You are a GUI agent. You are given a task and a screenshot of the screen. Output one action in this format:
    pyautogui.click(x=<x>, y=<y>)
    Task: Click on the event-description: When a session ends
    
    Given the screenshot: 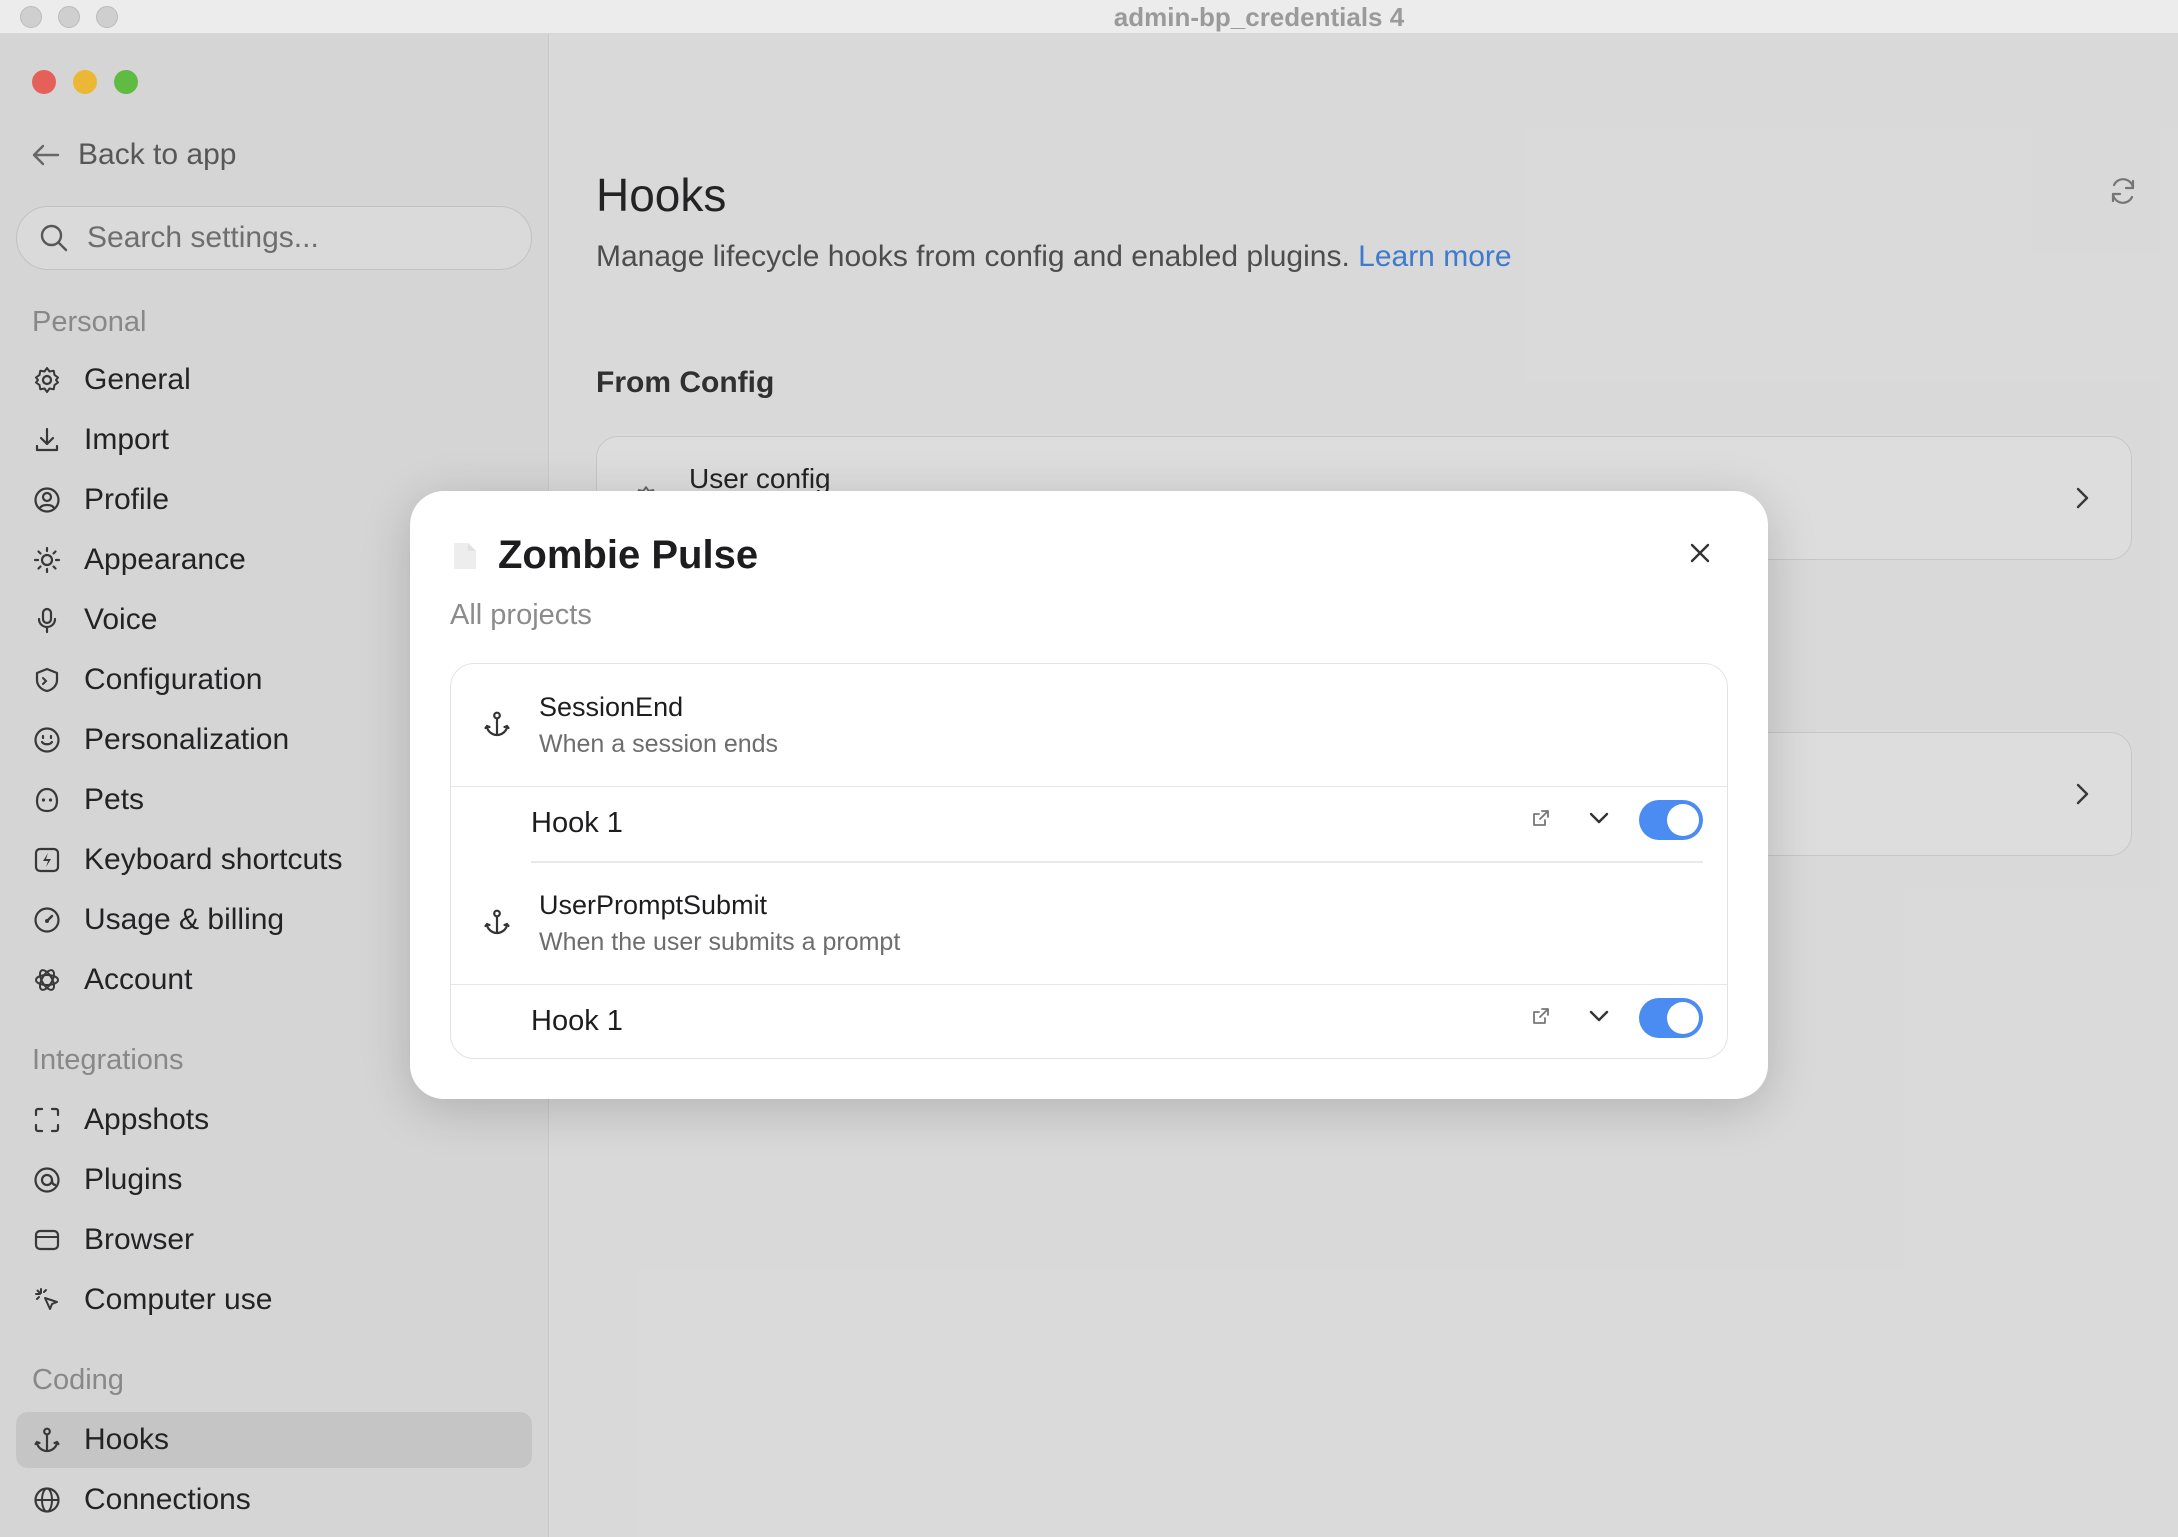 What is the action you would take?
    pyautogui.click(x=659, y=744)
    